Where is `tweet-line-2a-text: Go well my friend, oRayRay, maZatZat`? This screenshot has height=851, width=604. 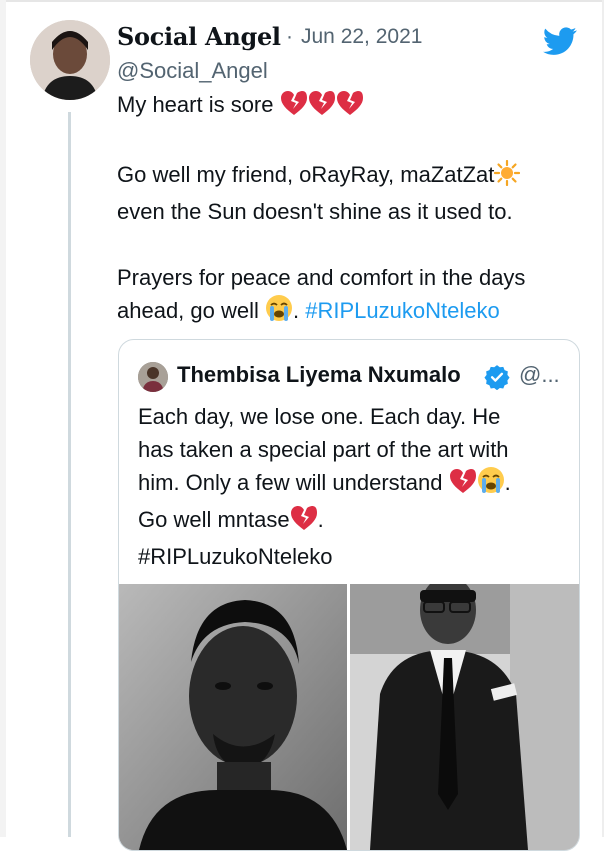 tweet-line-2a-text: Go well my friend, oRayRay, maZatZat is located at coordinates (306, 174).